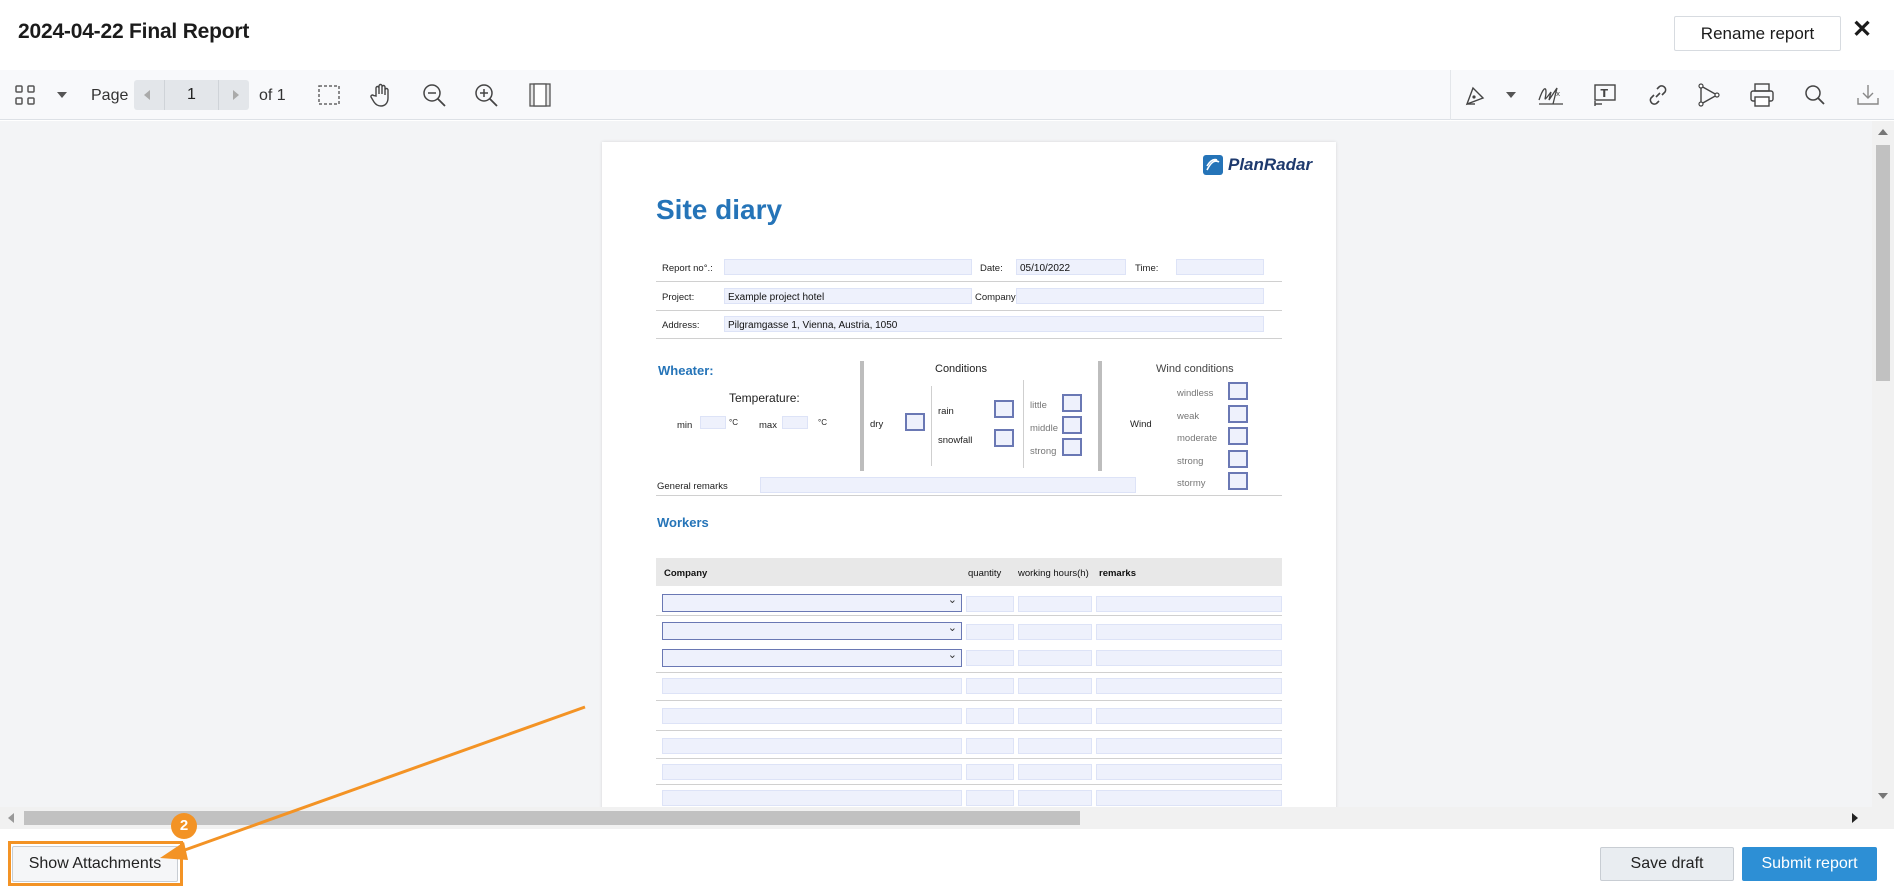  Describe the element at coordinates (1862, 30) in the screenshot. I see `close-icon: ✕` at that location.